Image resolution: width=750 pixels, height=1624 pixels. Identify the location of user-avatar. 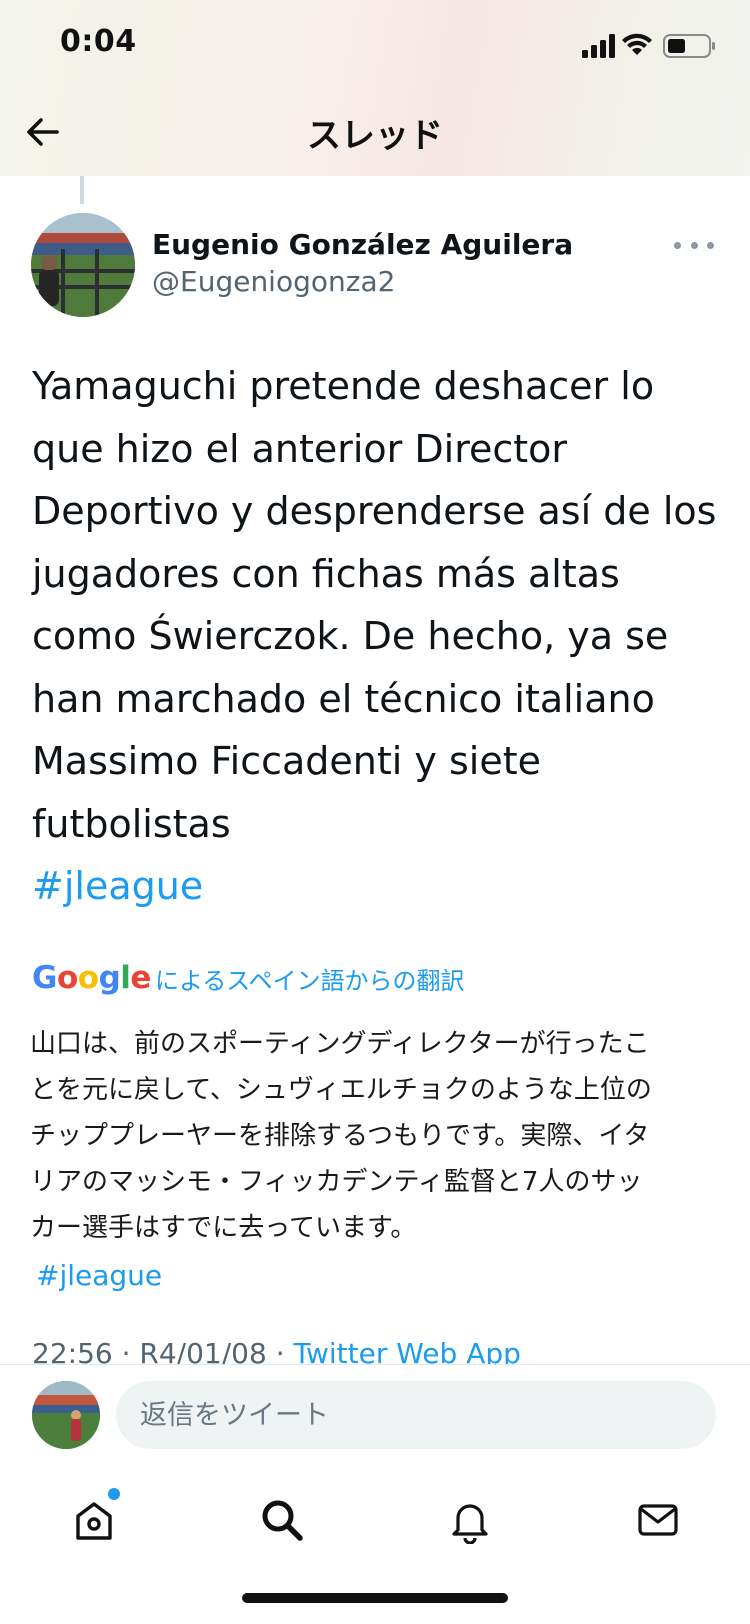
(66, 1415).